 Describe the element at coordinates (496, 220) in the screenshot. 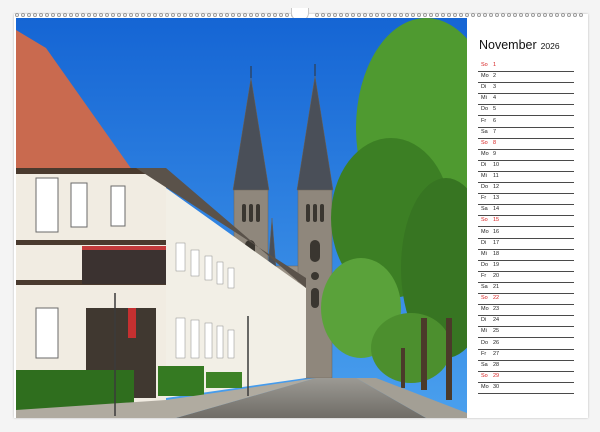

I see `day-number: 15` at that location.